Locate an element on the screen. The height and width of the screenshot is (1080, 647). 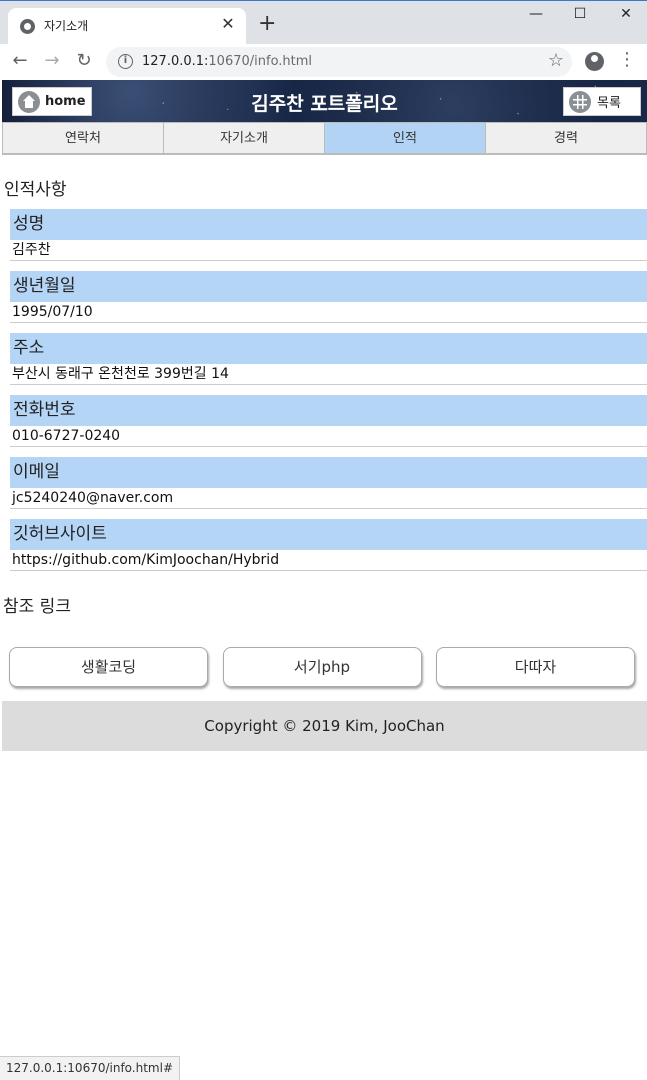
info-item-email: 이메일 jc5240240@naver.com is located at coordinates (328, 483).